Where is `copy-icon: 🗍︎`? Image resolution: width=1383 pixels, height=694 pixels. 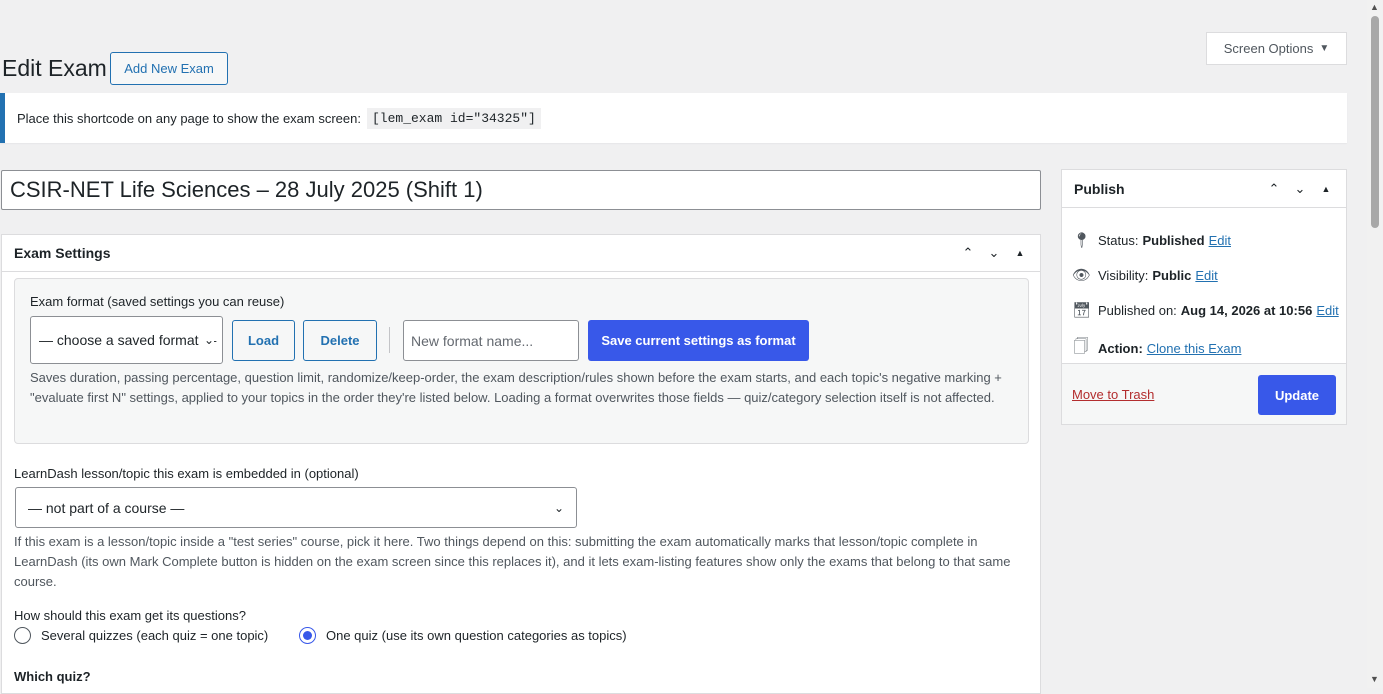 copy-icon: 🗍︎ is located at coordinates (1081, 346).